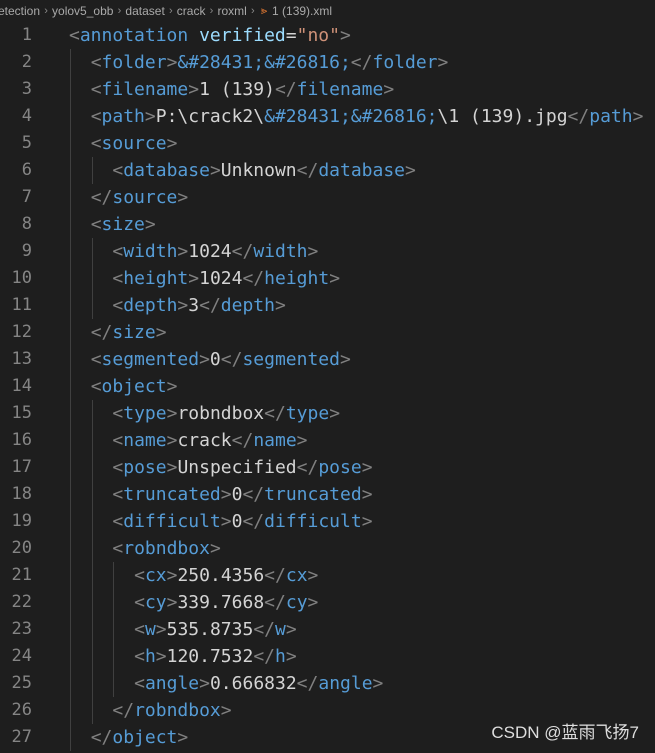 This screenshot has height=753, width=655. I want to click on breadcrumb-item-dataset: dataset, so click(144, 11).